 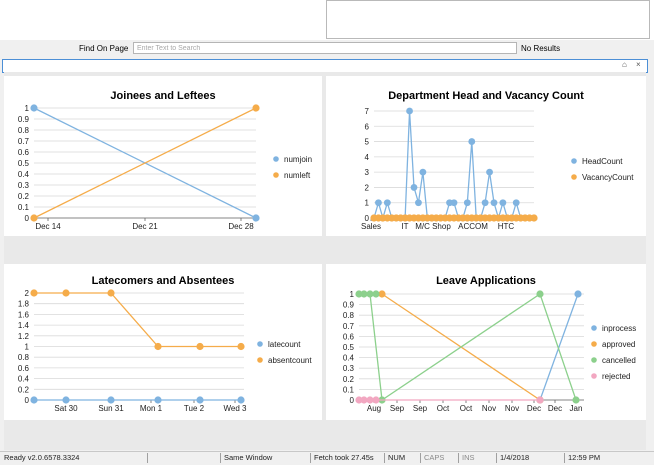 I want to click on status-blank, so click(x=183, y=458).